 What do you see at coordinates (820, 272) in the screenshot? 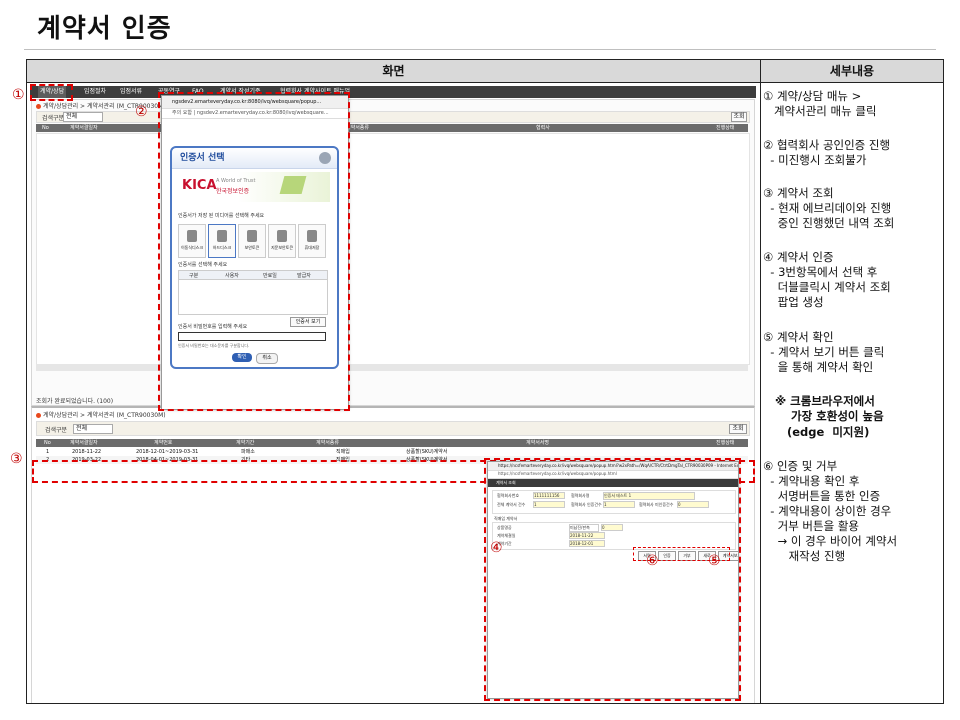
I see `step4-detail-1: - 3번항목에서 선택 후` at bounding box center [820, 272].